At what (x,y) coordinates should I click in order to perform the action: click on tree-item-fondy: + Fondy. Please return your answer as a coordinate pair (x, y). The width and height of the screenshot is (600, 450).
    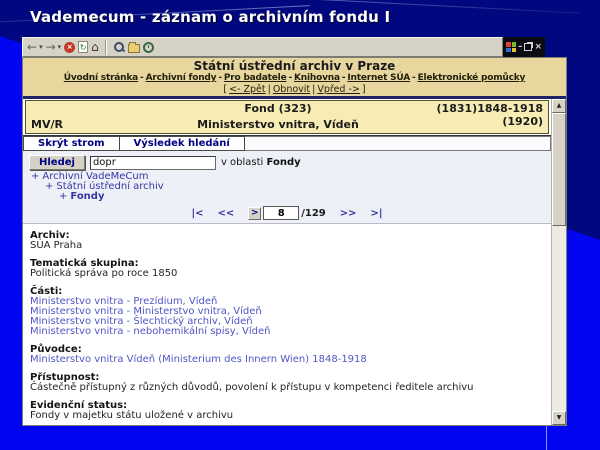
    Looking at the image, I should click on (291, 197).